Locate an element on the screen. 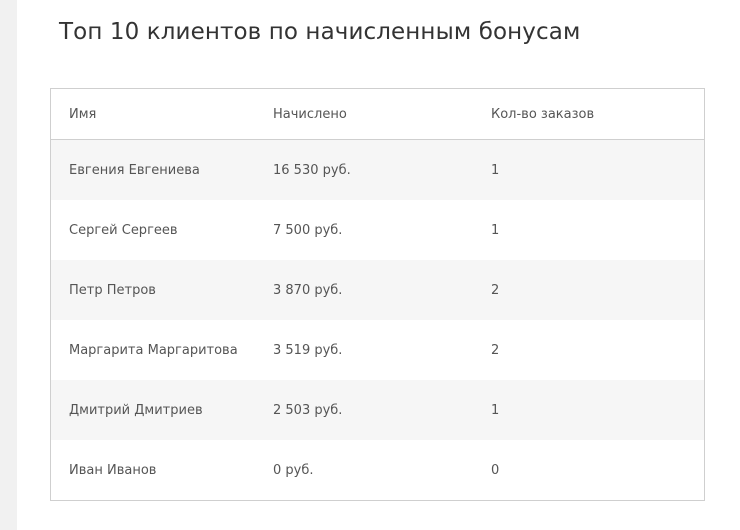 The width and height of the screenshot is (740, 530). cell-client-name: Маргарита Маргаритова is located at coordinates (153, 350).